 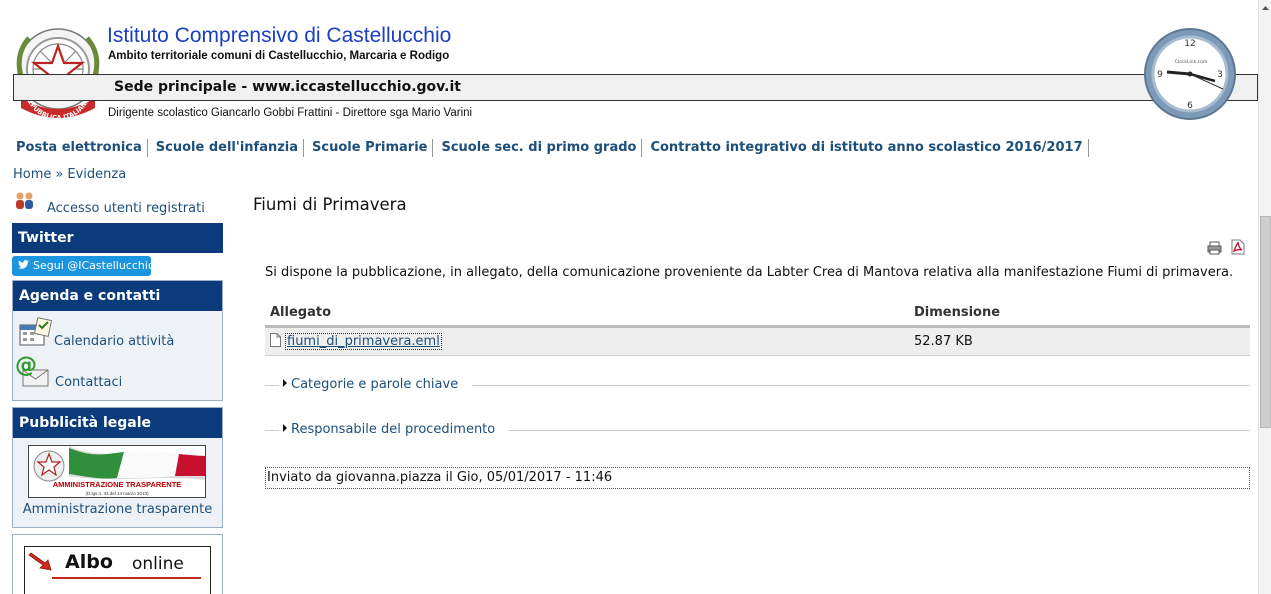 What do you see at coordinates (279, 36) in the screenshot?
I see `site-title: Istituto Comprensivo di Castellucchio` at bounding box center [279, 36].